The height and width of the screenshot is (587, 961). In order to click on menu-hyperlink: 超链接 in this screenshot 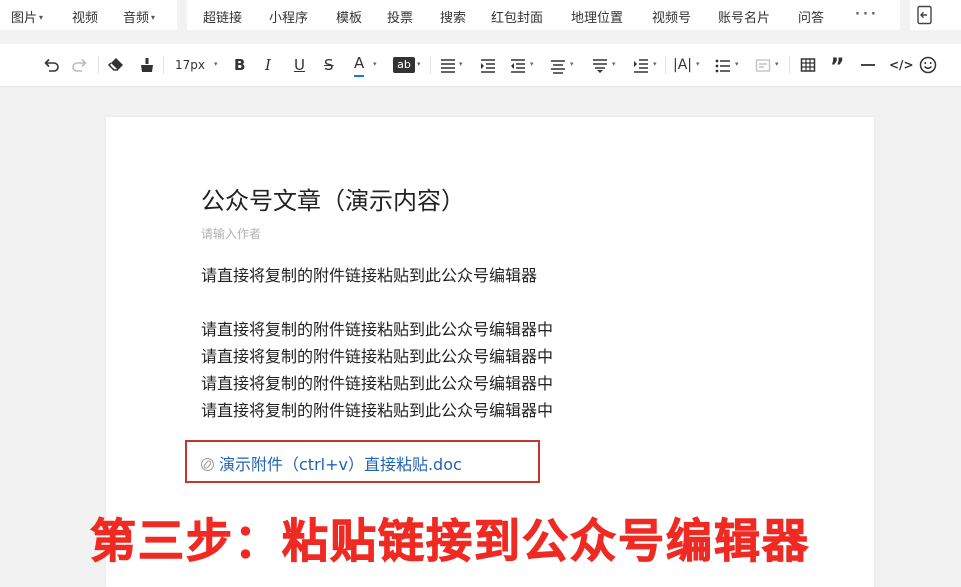, I will do `click(222, 16)`.